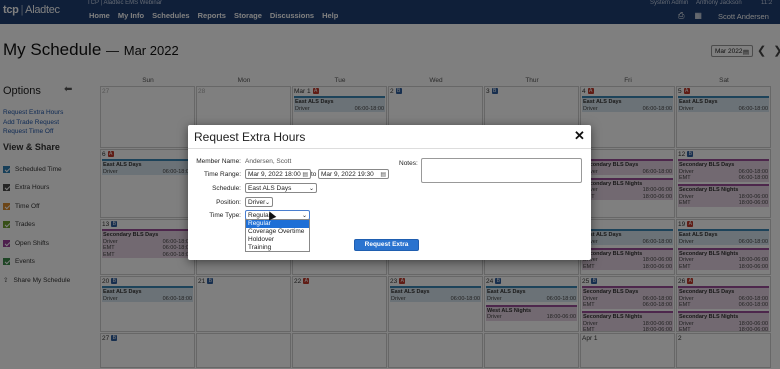 The height and width of the screenshot is (369, 780). I want to click on position-select: Driver ⌄, so click(259, 202).